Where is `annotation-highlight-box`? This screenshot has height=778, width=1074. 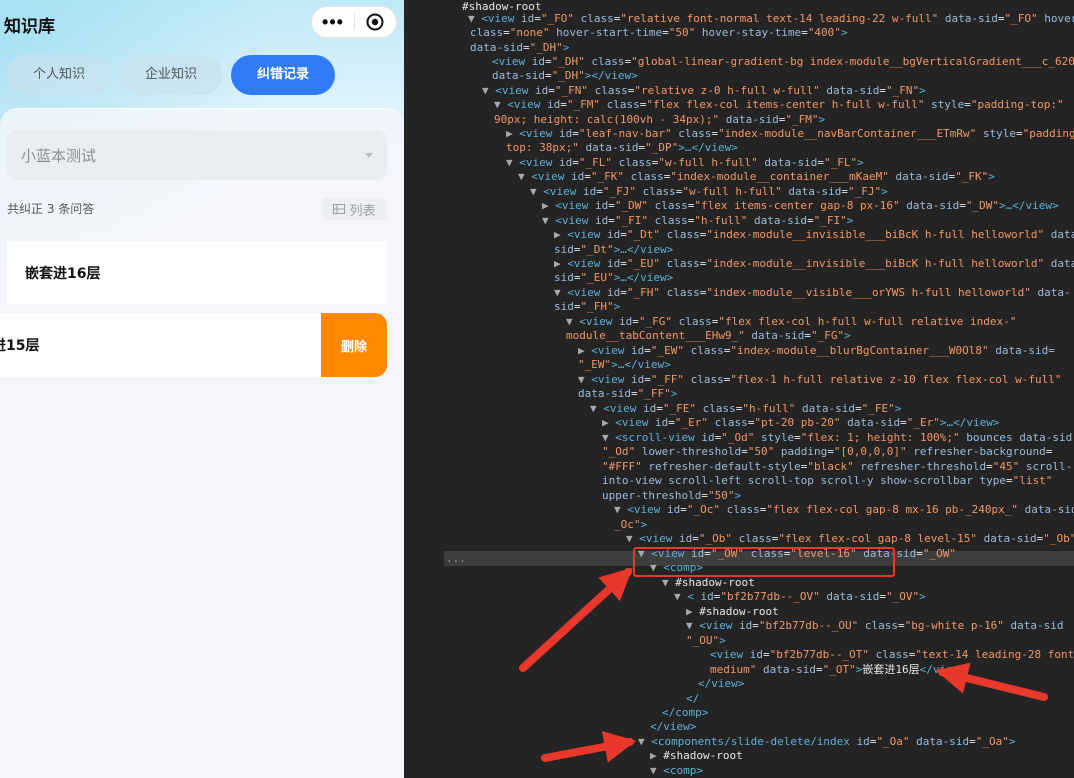
annotation-highlight-box is located at coordinates (764, 562).